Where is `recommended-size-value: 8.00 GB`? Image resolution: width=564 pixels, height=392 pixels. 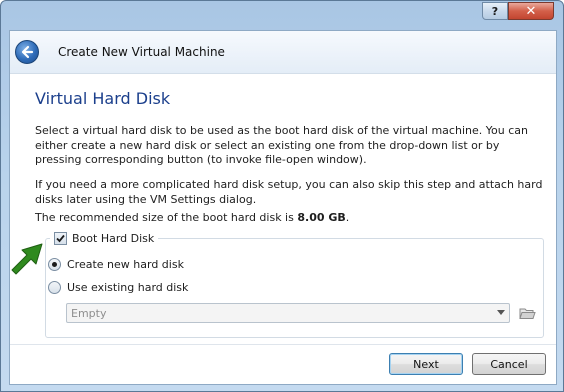 recommended-size-value: 8.00 GB is located at coordinates (321, 217).